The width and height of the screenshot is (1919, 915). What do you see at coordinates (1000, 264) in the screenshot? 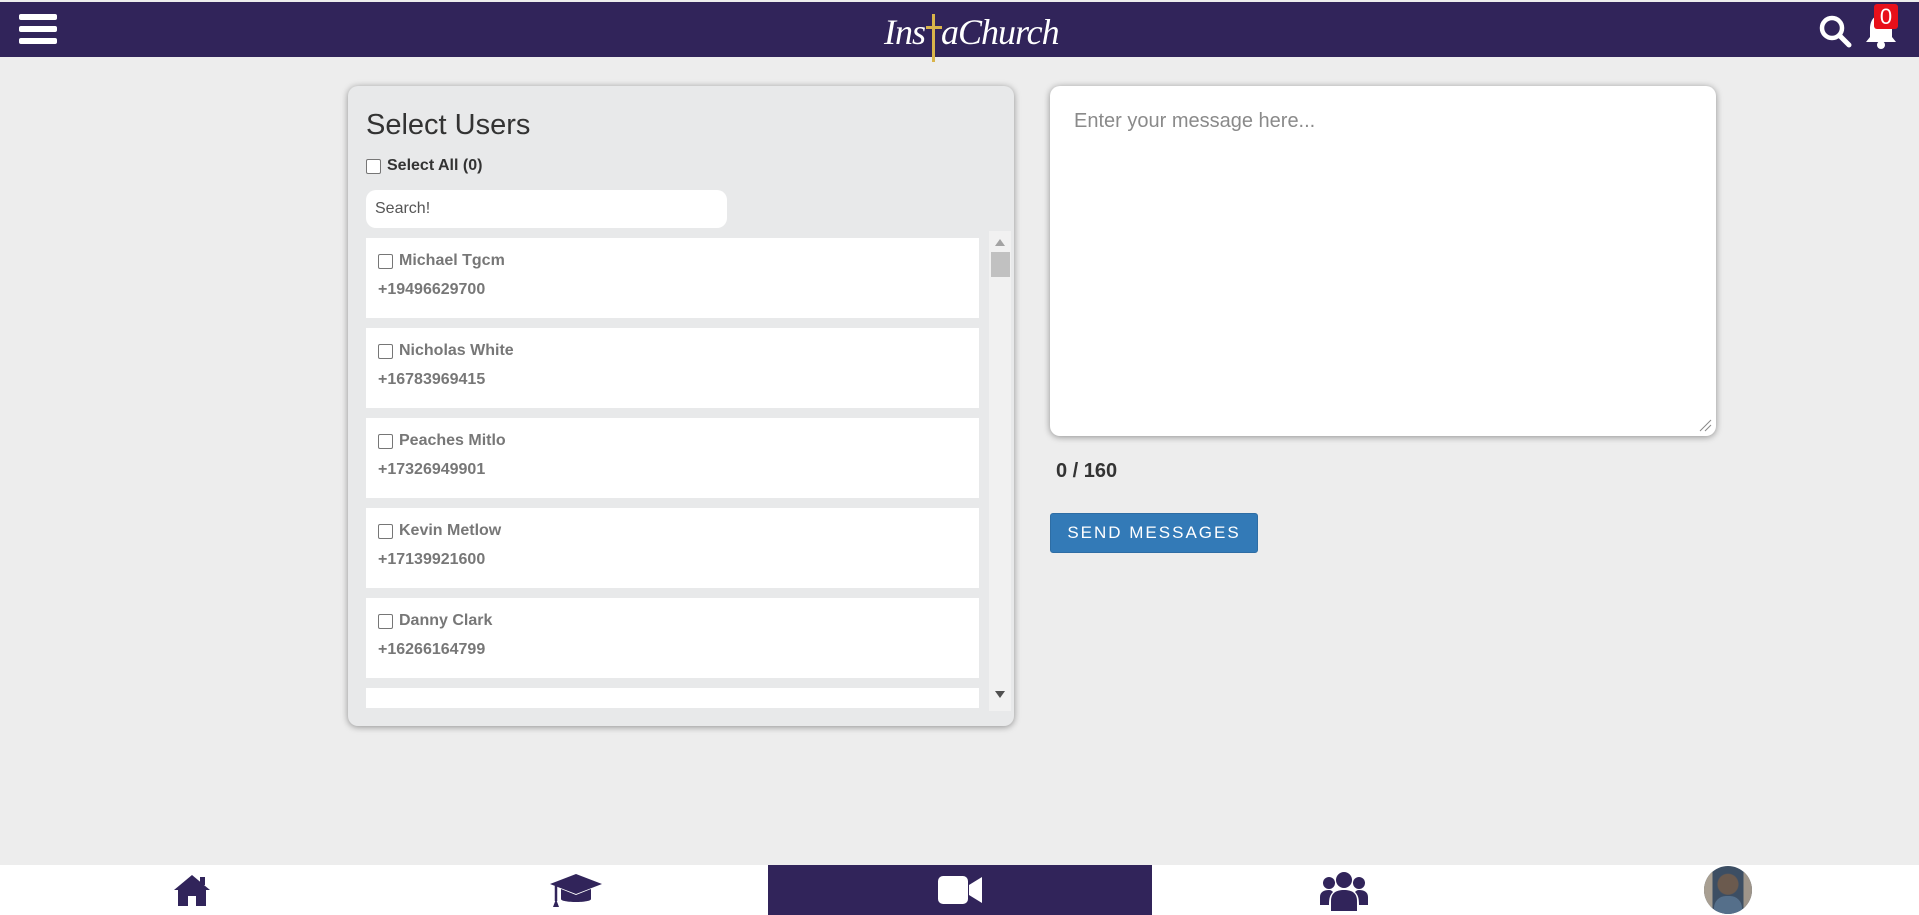
I see `scroll-thumb` at bounding box center [1000, 264].